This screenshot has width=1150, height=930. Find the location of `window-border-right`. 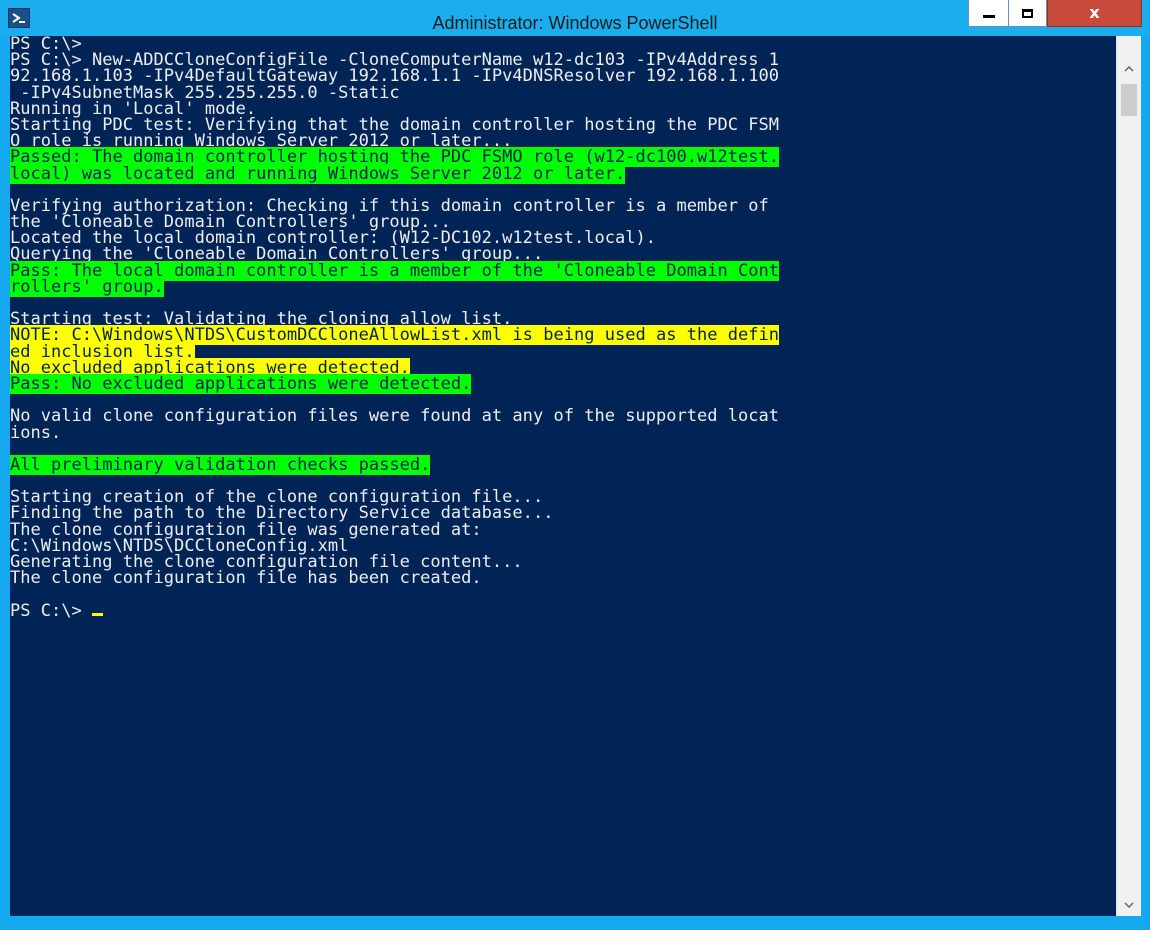

window-border-right is located at coordinates (1145, 476).